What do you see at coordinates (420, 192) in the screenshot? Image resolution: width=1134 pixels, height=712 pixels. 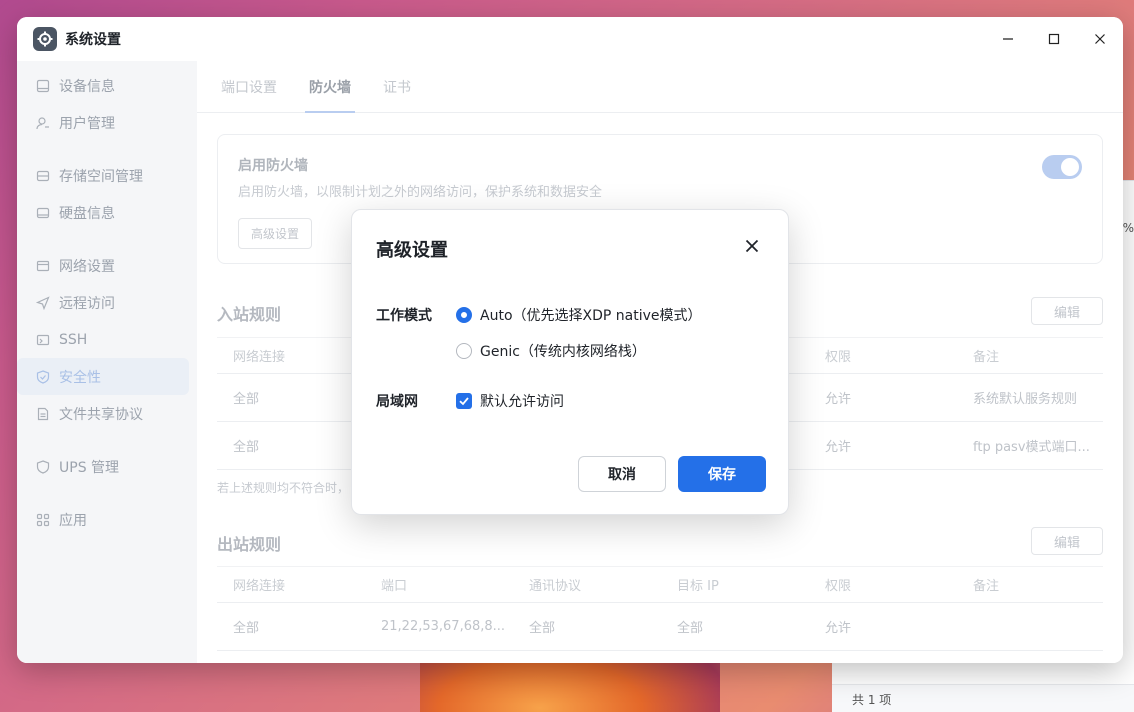 I see `firewall-description: 启用防火墙，以限制计划之外的网络访问，保护系统和数据安全` at bounding box center [420, 192].